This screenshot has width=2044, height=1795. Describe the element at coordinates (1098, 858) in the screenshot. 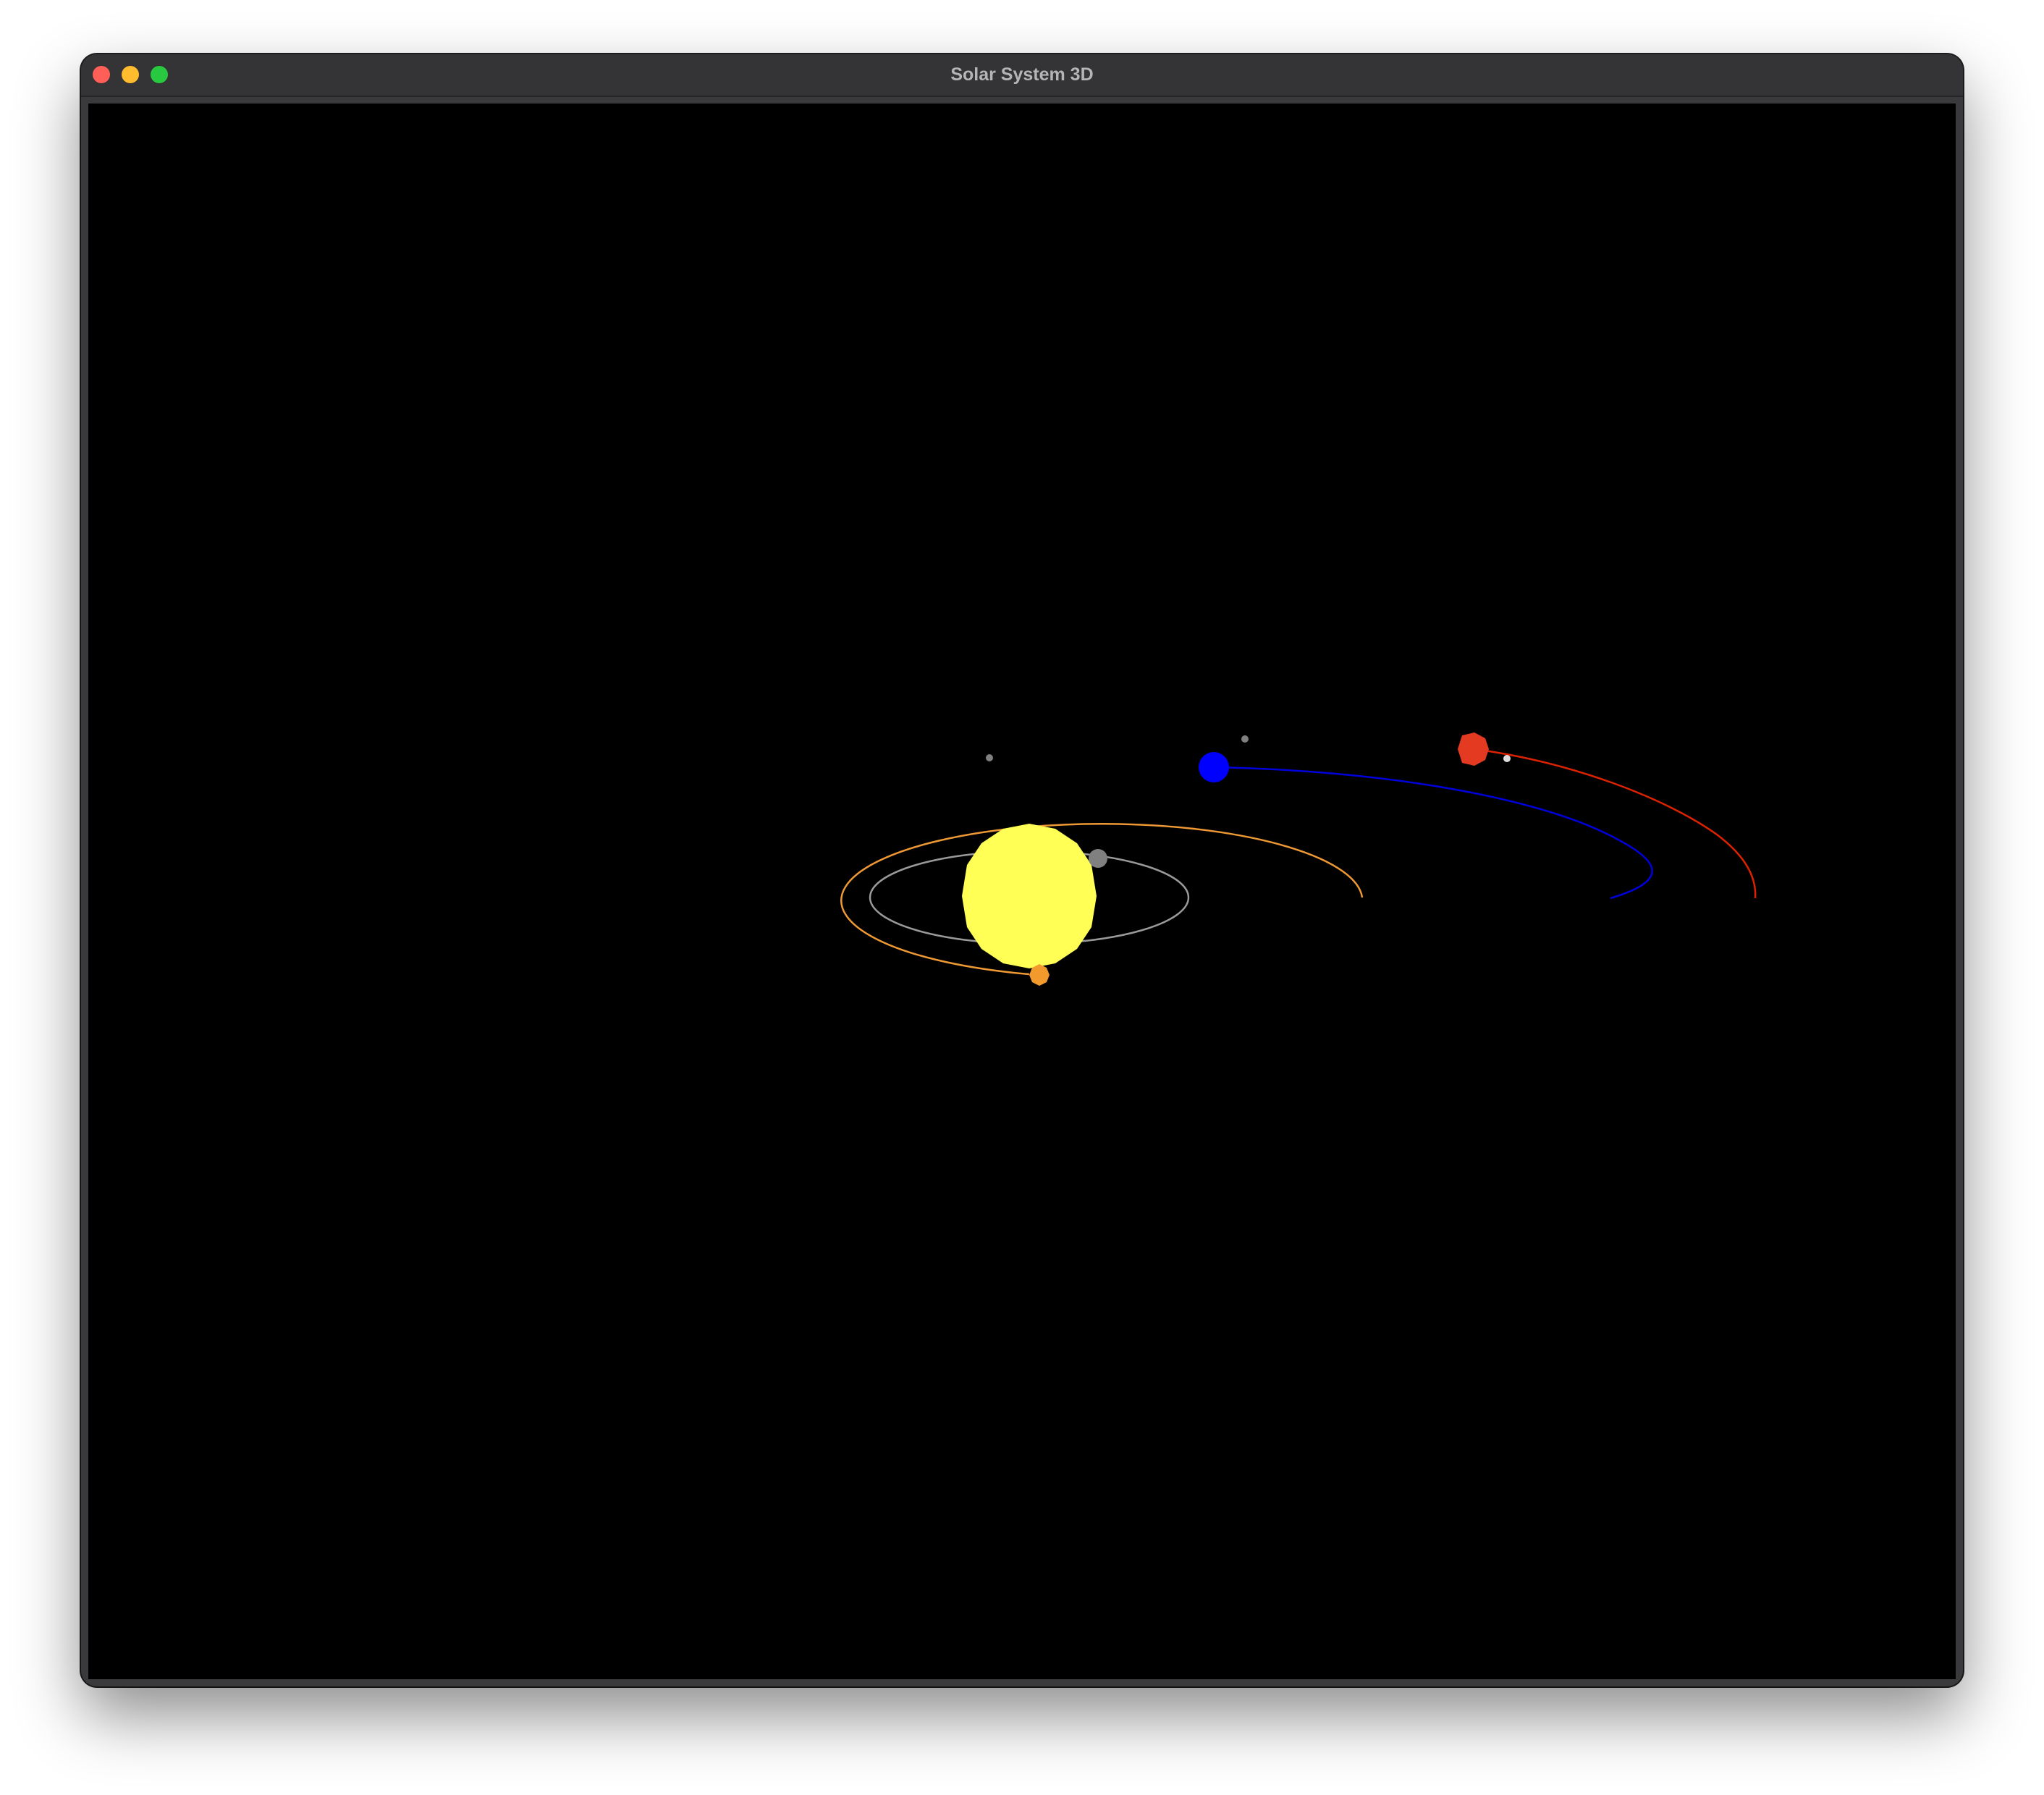

I see `mercury` at that location.